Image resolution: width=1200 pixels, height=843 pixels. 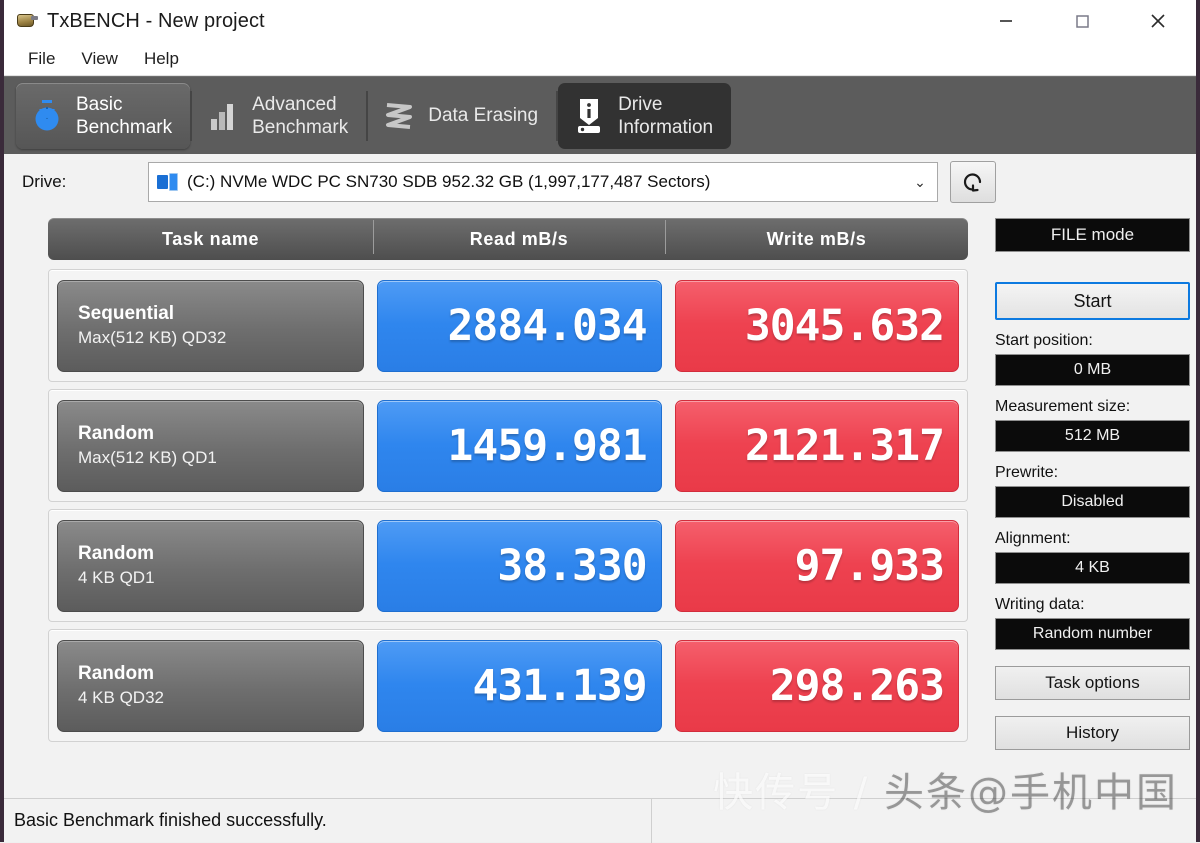 What do you see at coordinates (1158, 21) in the screenshot?
I see `close-button` at bounding box center [1158, 21].